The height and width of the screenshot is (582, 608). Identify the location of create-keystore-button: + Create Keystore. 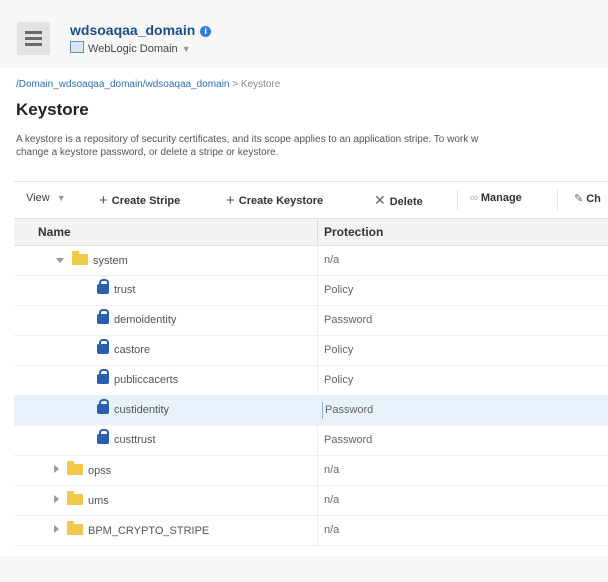
(274, 200).